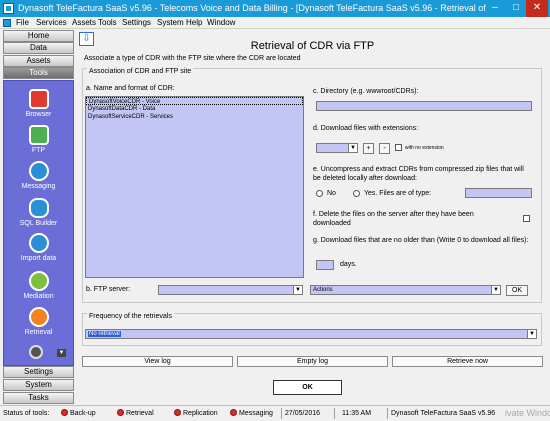 Image resolution: width=550 pixels, height=421 pixels. Describe the element at coordinates (357, 413) in the screenshot. I see `status-time: 11:35 AM` at that location.